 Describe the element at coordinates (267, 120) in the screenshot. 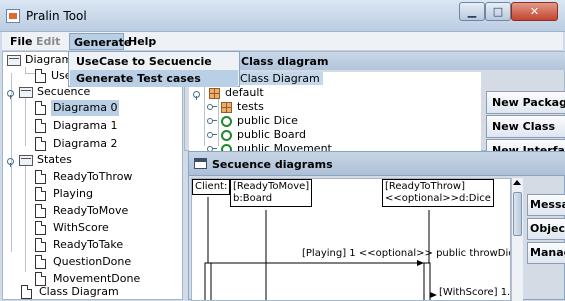

I see `tree-label: public Dice` at that location.